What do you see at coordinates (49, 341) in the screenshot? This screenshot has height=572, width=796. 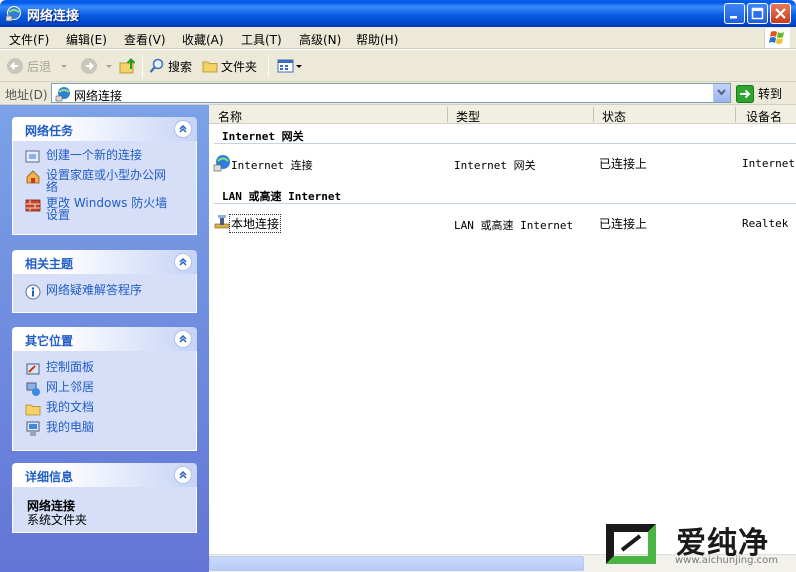 I see `panel-title: 其它位置` at bounding box center [49, 341].